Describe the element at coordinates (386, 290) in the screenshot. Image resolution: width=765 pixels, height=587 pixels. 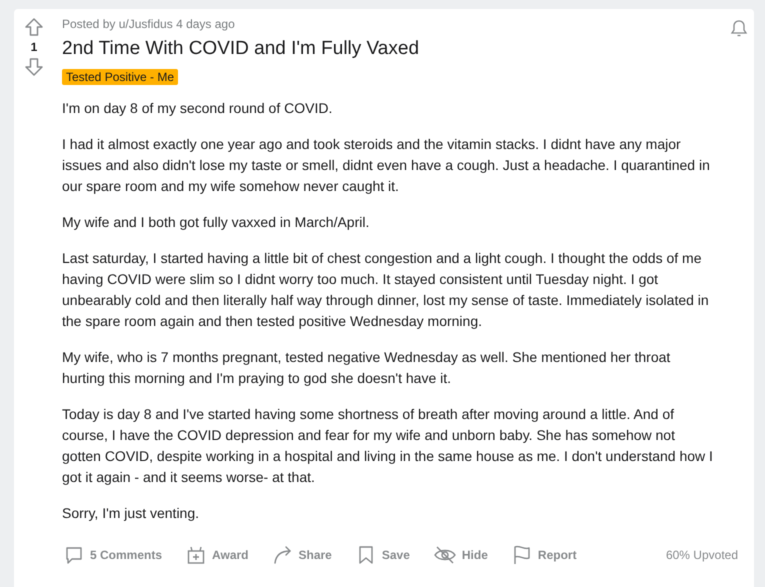
I see `post-paragraph: Last saturday, I started having a little bit of chest congestion and a light cough. I thought the odds of me having COVID were slim so I didnt worry too much. It stayed consistent until Tuesday night. I got unbearably cold and then literally half way through dinner, lost my sense of taste. Immediately isolated in the spare room again and then tested positive Wednesday morning.` at that location.